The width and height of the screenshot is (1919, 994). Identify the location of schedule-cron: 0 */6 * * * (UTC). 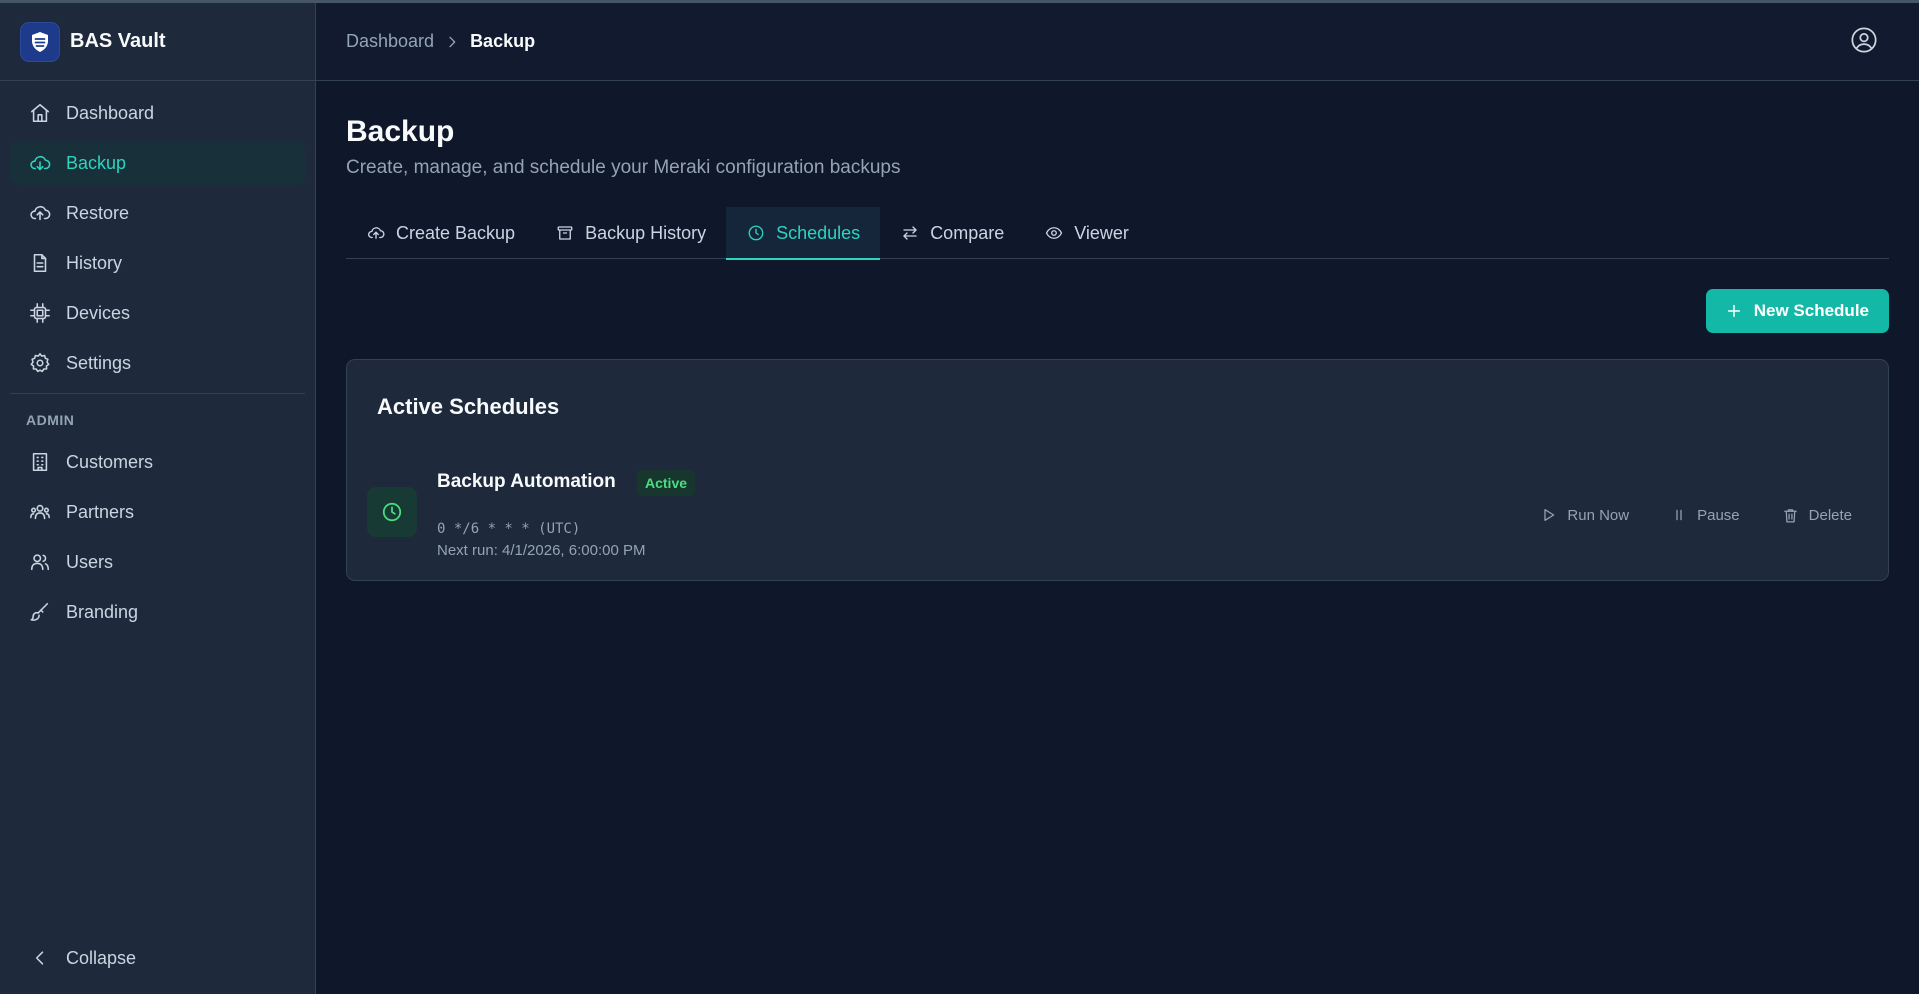
(509, 529).